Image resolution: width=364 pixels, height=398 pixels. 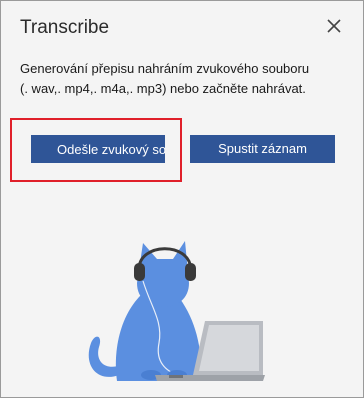 I want to click on close-button, so click(x=334, y=26).